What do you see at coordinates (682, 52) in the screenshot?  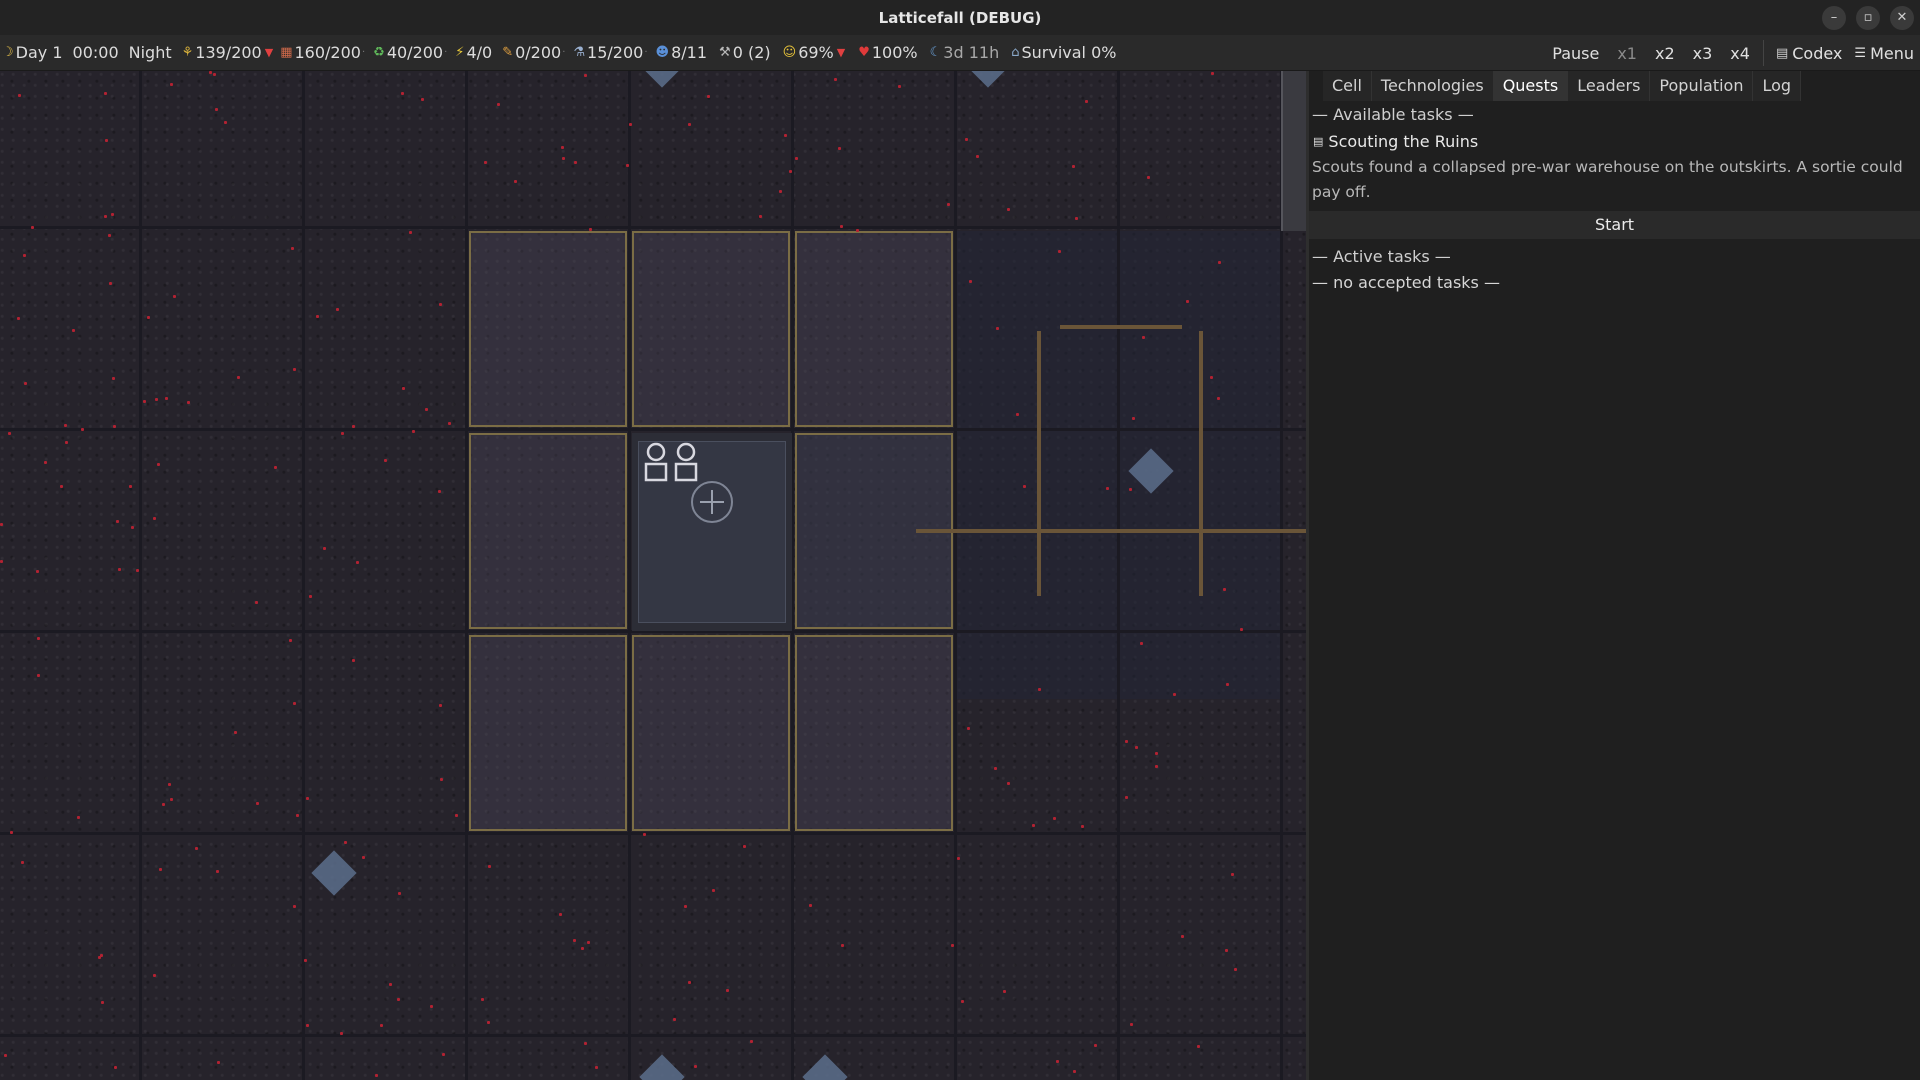 I see `population-resource: ☻ 8/11` at bounding box center [682, 52].